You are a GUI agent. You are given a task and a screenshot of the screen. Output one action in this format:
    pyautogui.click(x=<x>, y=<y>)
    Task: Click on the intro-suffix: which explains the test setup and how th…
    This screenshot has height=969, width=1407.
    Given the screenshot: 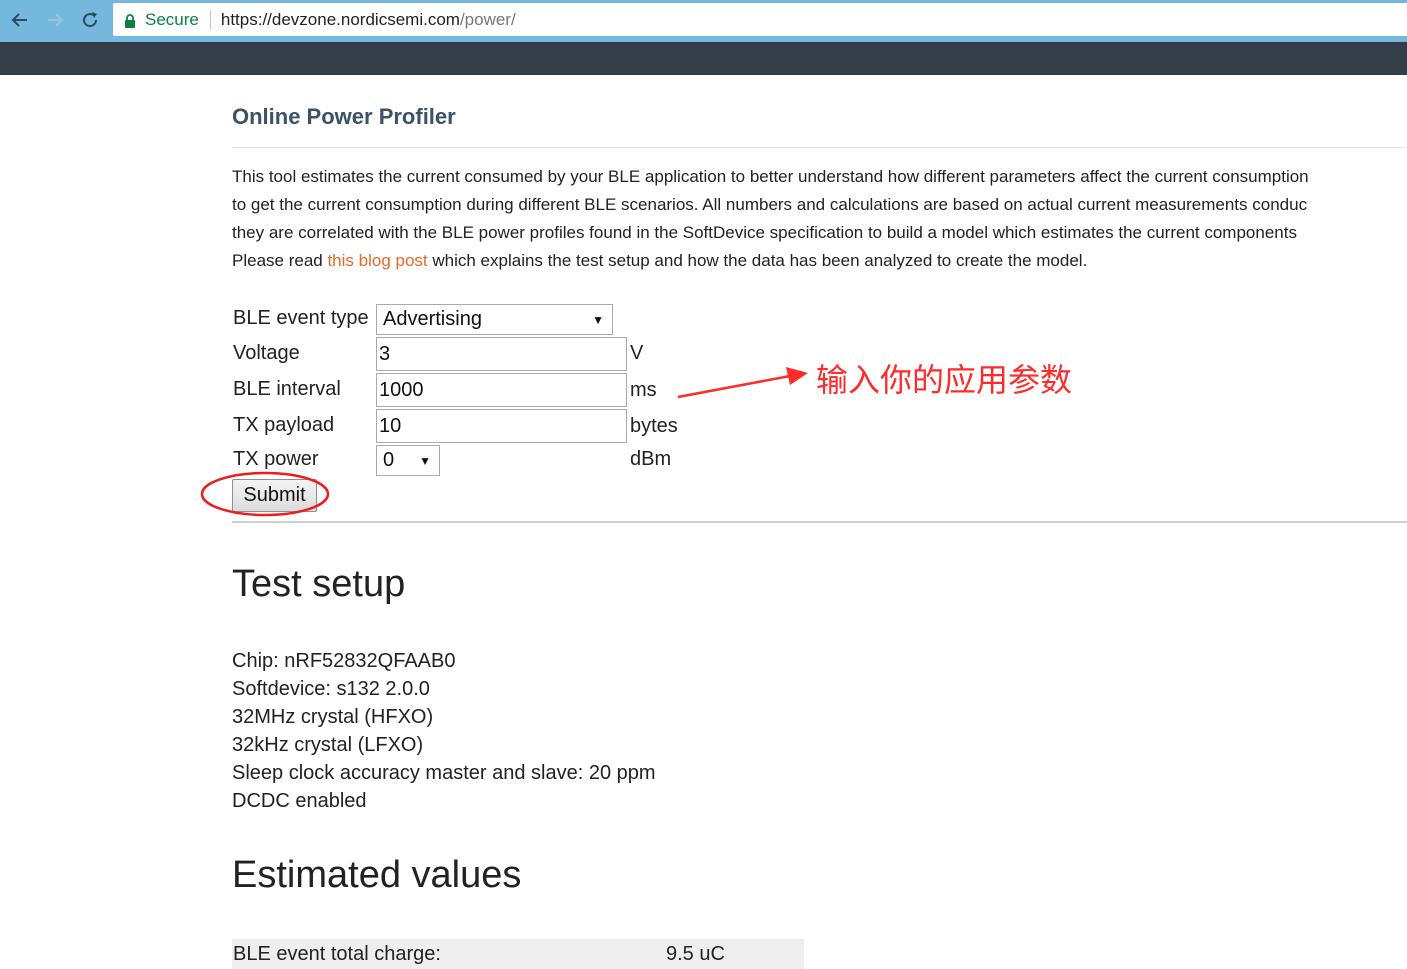 What is the action you would take?
    pyautogui.click(x=757, y=260)
    